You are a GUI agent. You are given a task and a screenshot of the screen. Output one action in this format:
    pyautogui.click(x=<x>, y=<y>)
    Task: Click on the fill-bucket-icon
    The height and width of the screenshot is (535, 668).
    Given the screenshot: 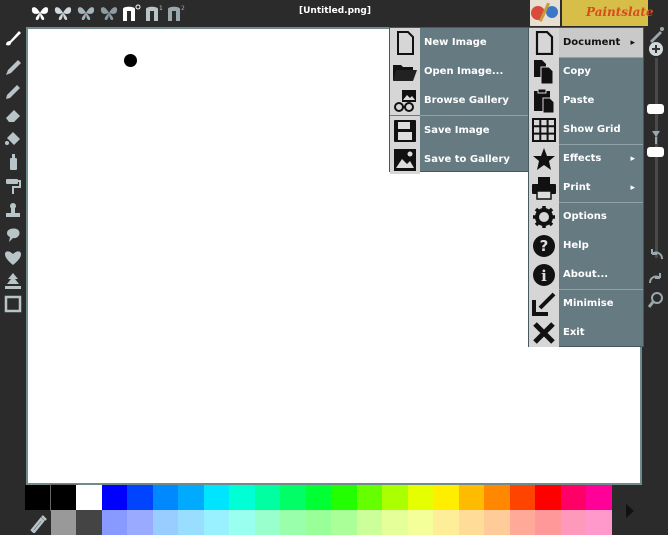 What is the action you would take?
    pyautogui.click(x=13, y=138)
    